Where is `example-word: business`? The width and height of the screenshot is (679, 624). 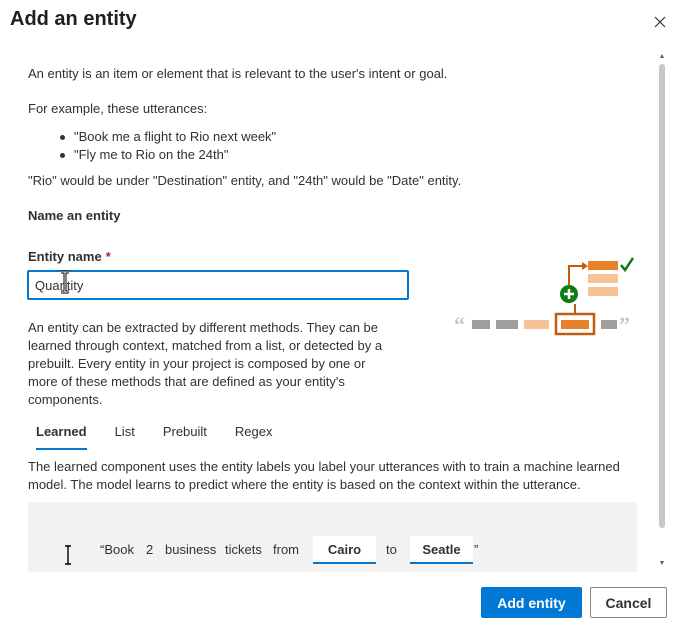
example-word: business is located at coordinates (191, 549).